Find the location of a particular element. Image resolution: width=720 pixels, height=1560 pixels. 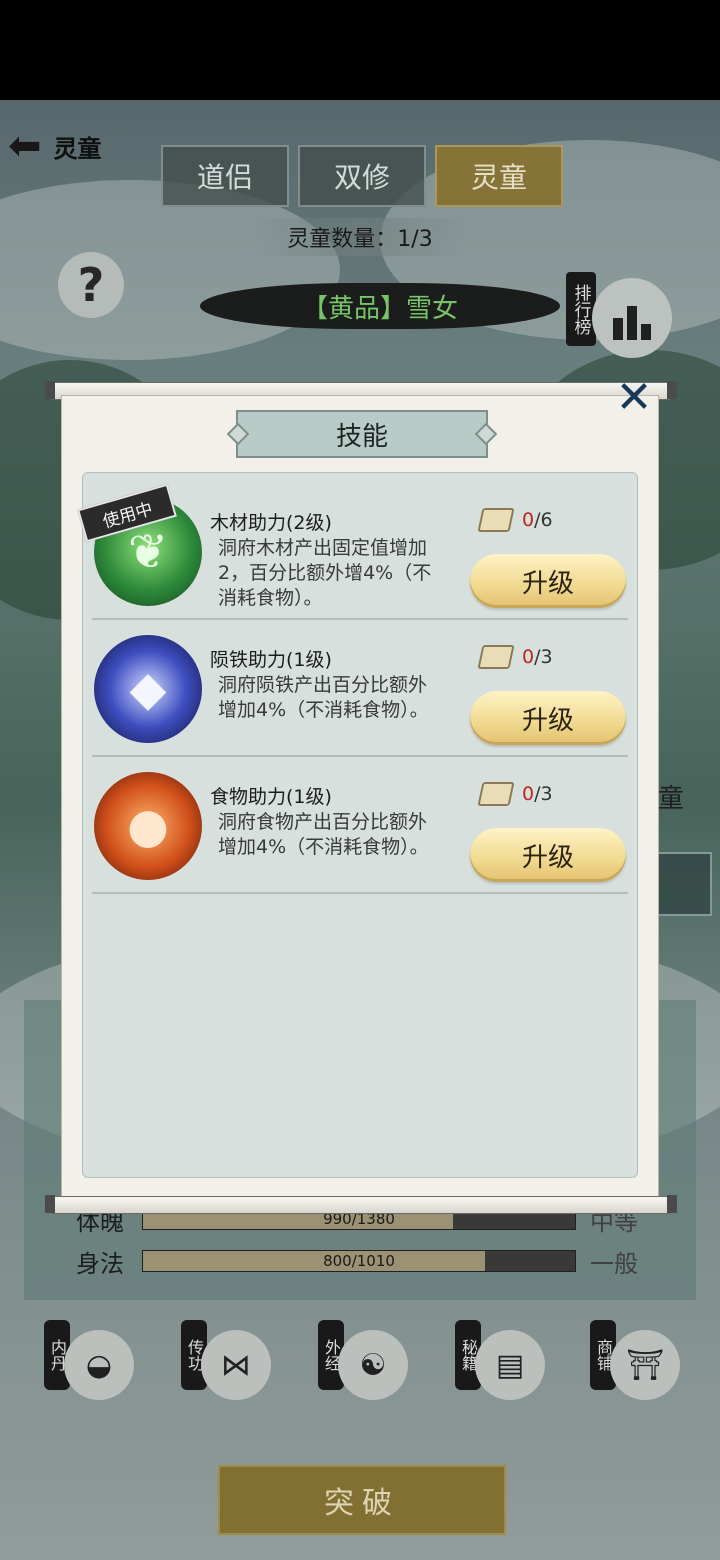

skill-name: 陨铁助力(1级) is located at coordinates (271, 660).